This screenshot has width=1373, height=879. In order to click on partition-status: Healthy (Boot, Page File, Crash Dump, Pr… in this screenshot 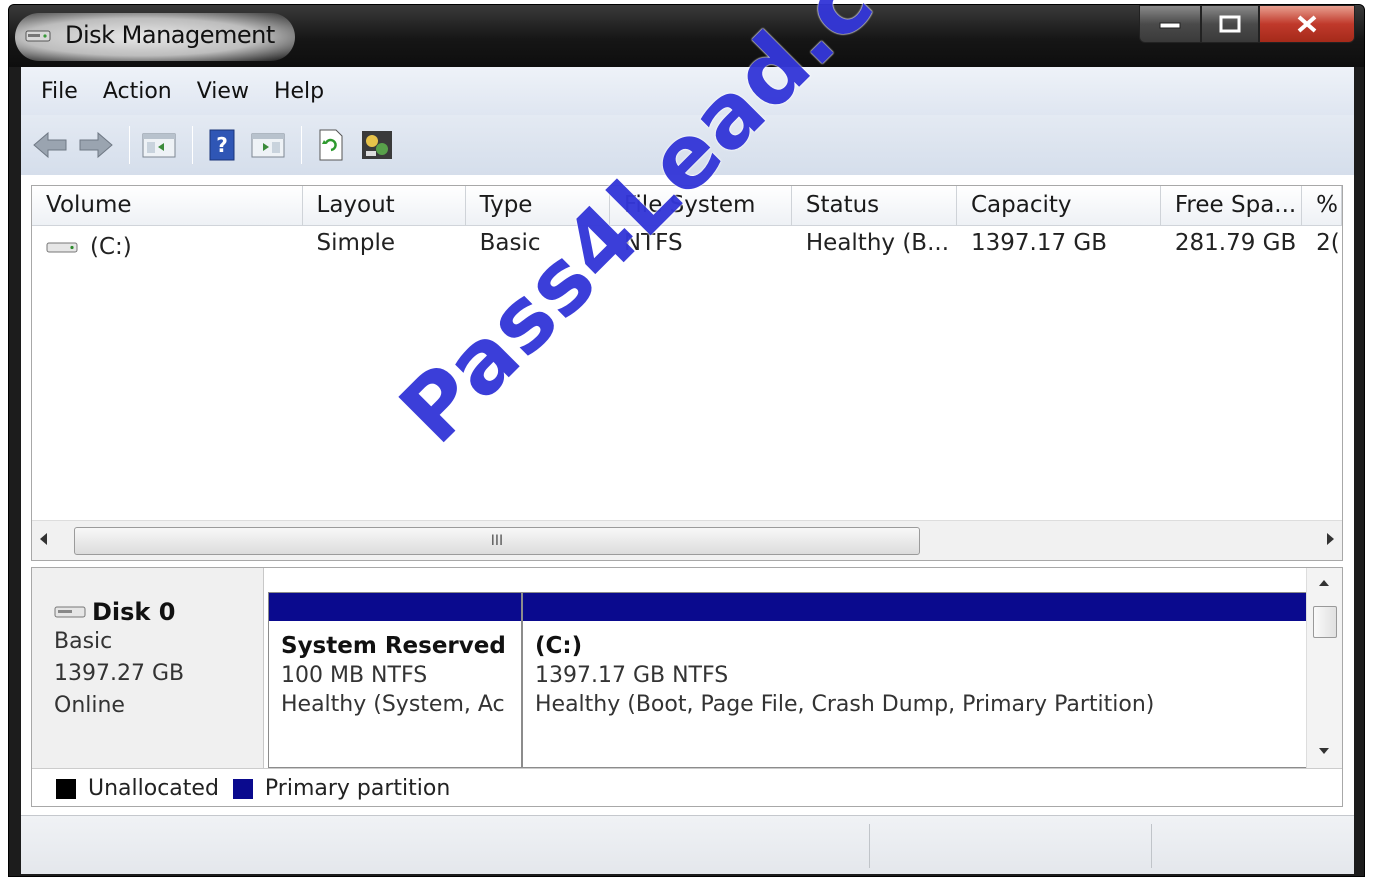, I will do `click(845, 704)`.